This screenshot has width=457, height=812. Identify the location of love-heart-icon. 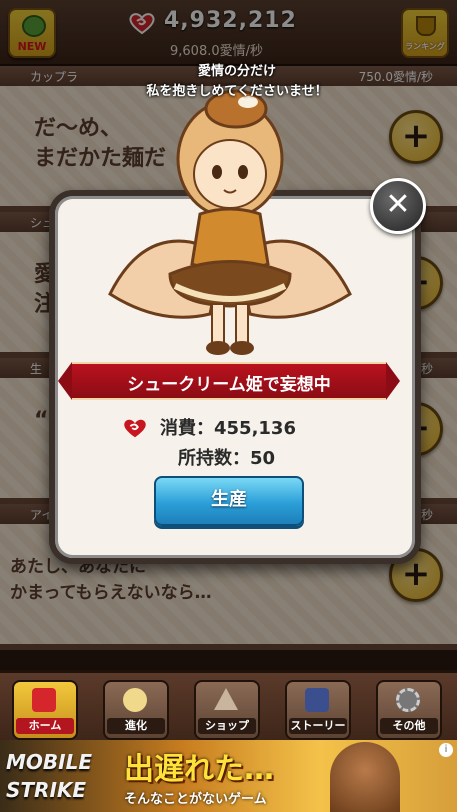
(135, 428).